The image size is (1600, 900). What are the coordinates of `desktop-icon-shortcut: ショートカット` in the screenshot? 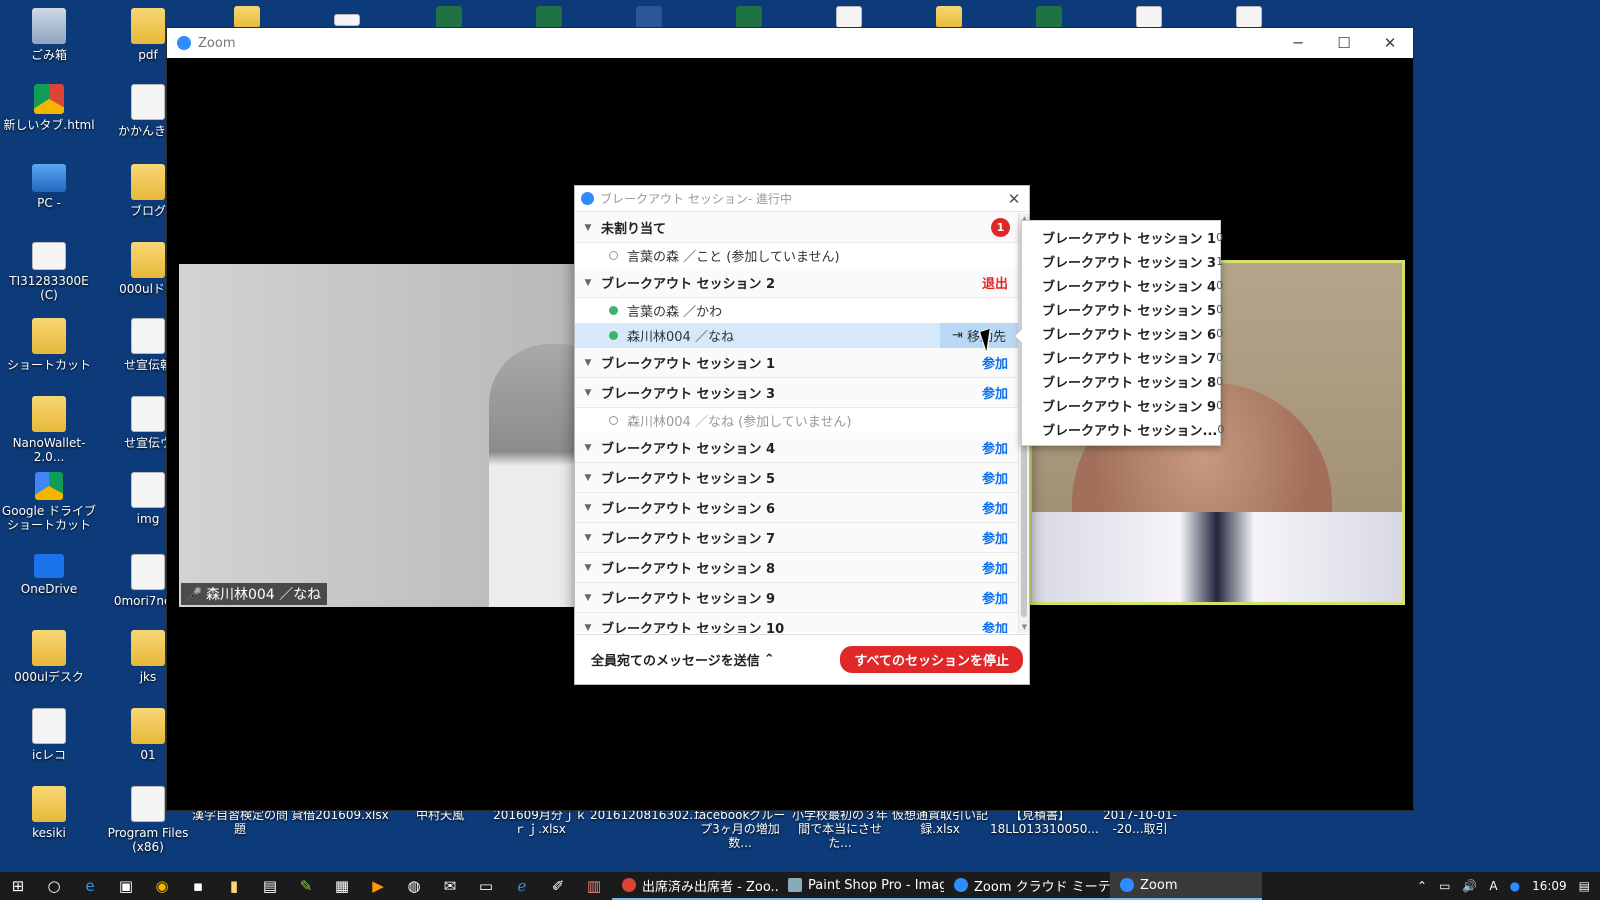 It's located at (49, 345).